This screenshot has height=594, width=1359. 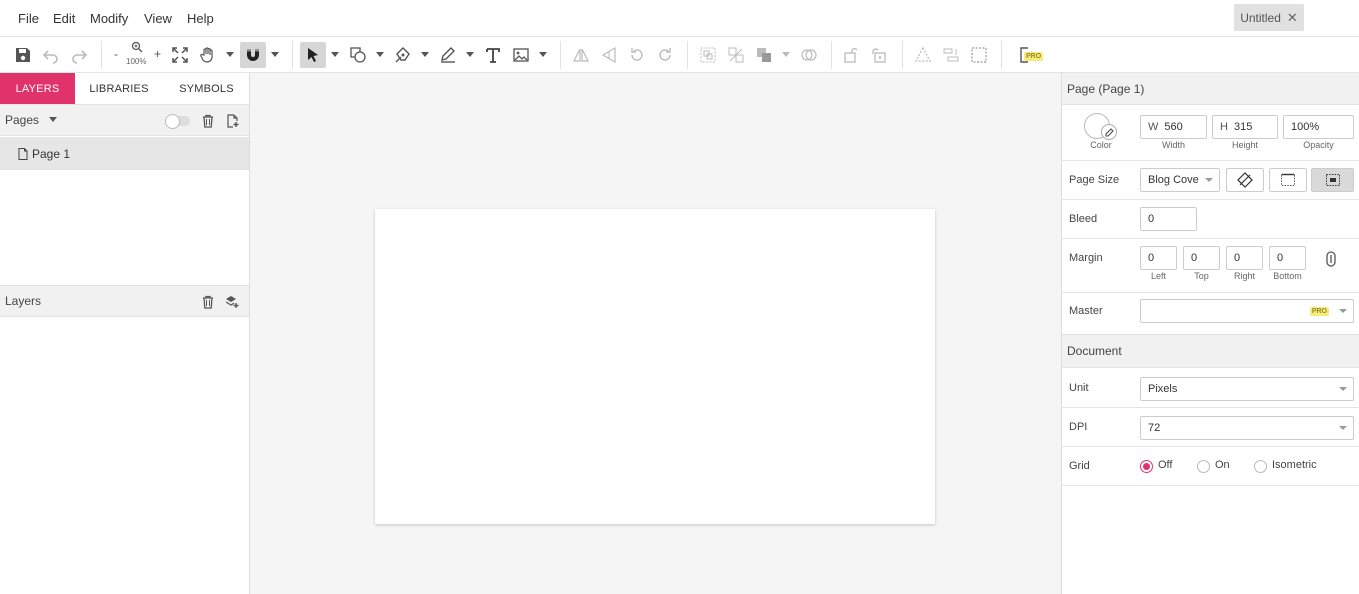 I want to click on margin-top-field: 0, so click(x=1201, y=258).